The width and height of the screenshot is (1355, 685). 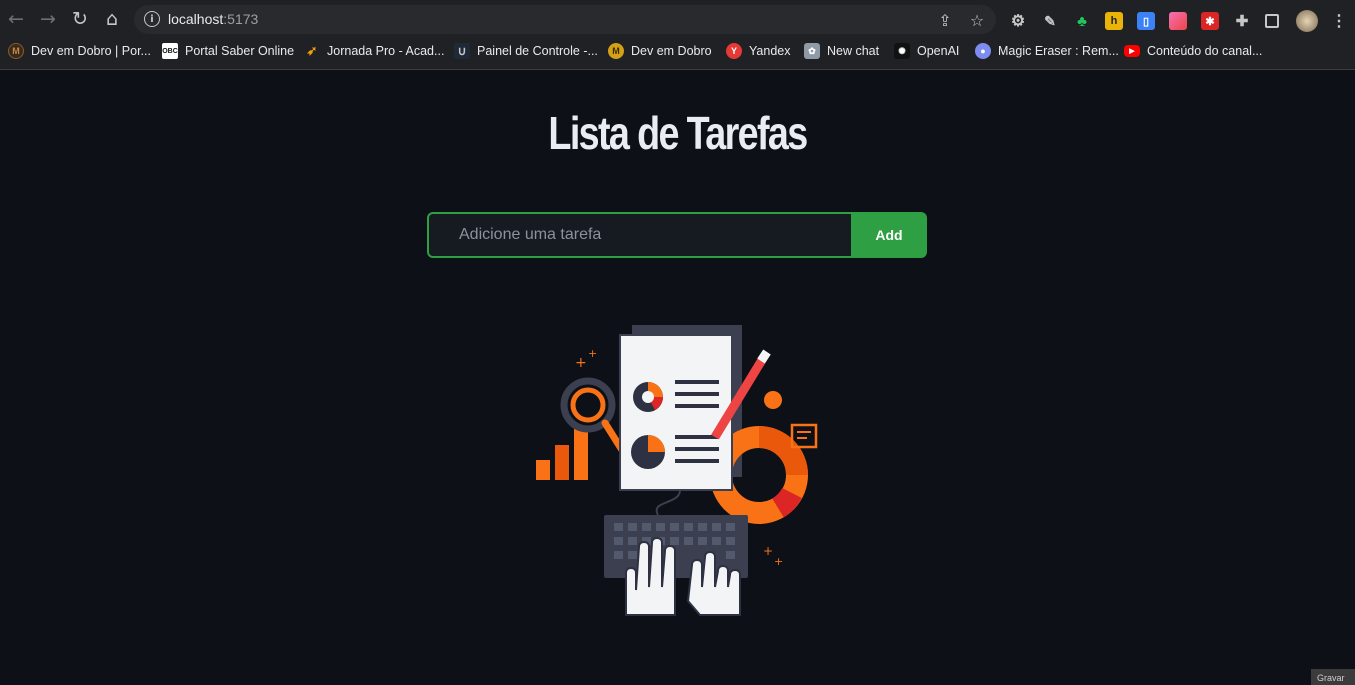 I want to click on share-icon: ⇪, so click(x=945, y=20).